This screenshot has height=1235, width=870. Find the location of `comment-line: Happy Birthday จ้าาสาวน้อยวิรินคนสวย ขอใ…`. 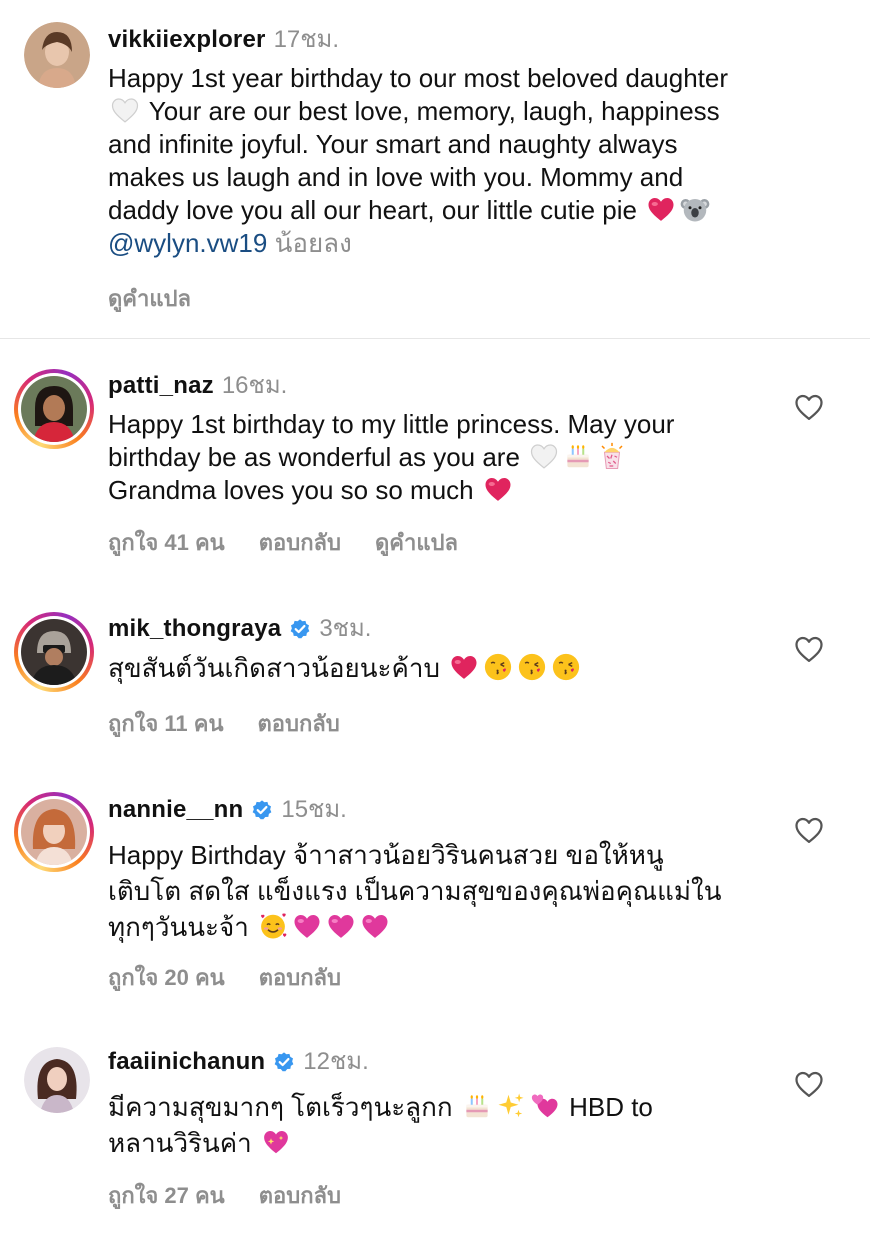

comment-line: Happy Birthday จ้าาสาวน้อยวิรินคนสวย ขอใ… is located at coordinates (386, 855).